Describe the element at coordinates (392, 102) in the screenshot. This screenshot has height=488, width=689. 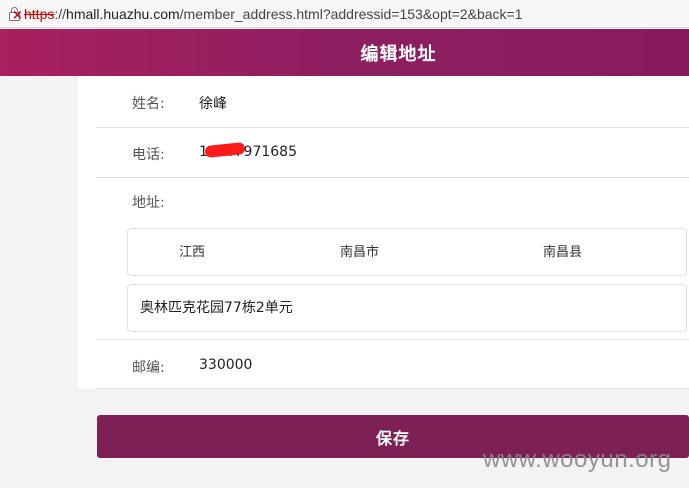
I see `name-row: 姓名: 徐峰` at that location.